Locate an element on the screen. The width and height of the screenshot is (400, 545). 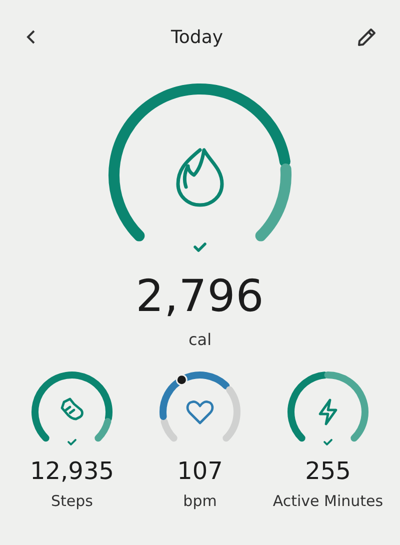
stat-label: bpm is located at coordinates (200, 501).